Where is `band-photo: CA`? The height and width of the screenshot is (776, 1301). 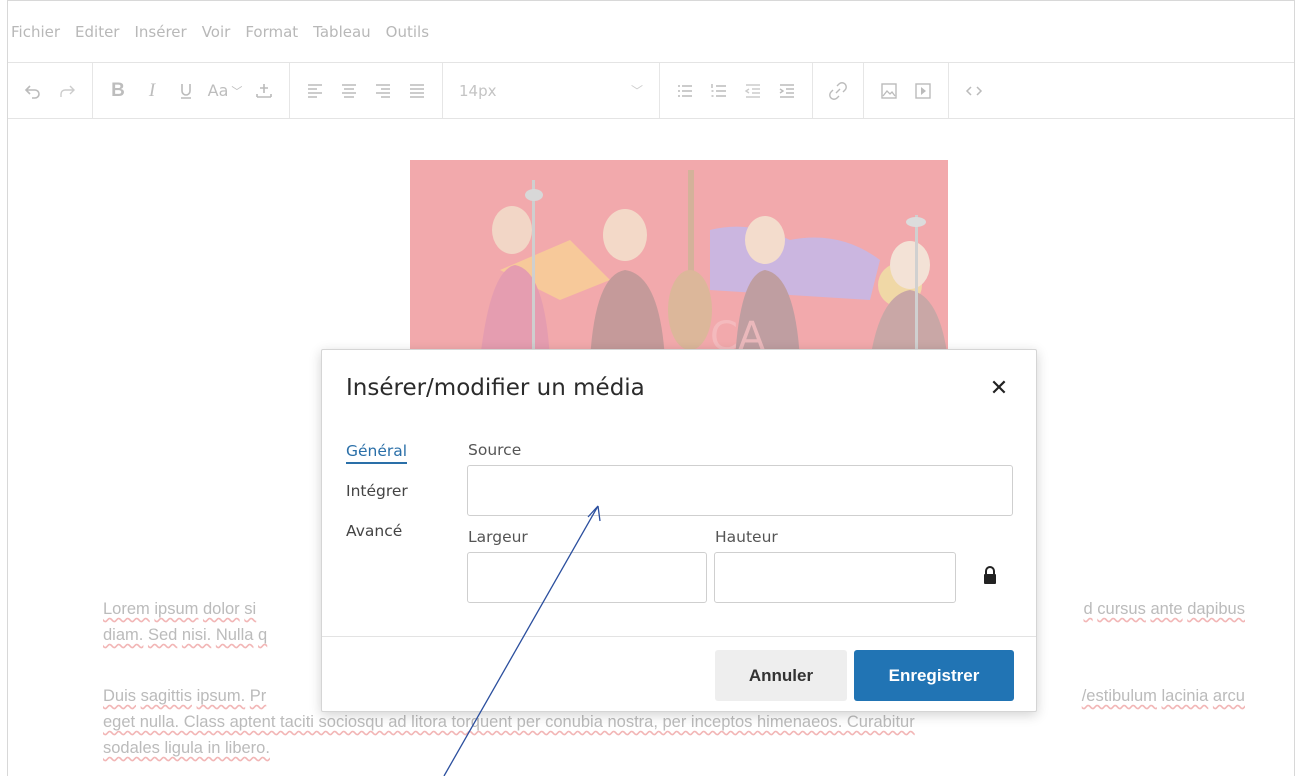
band-photo: CA is located at coordinates (679, 260).